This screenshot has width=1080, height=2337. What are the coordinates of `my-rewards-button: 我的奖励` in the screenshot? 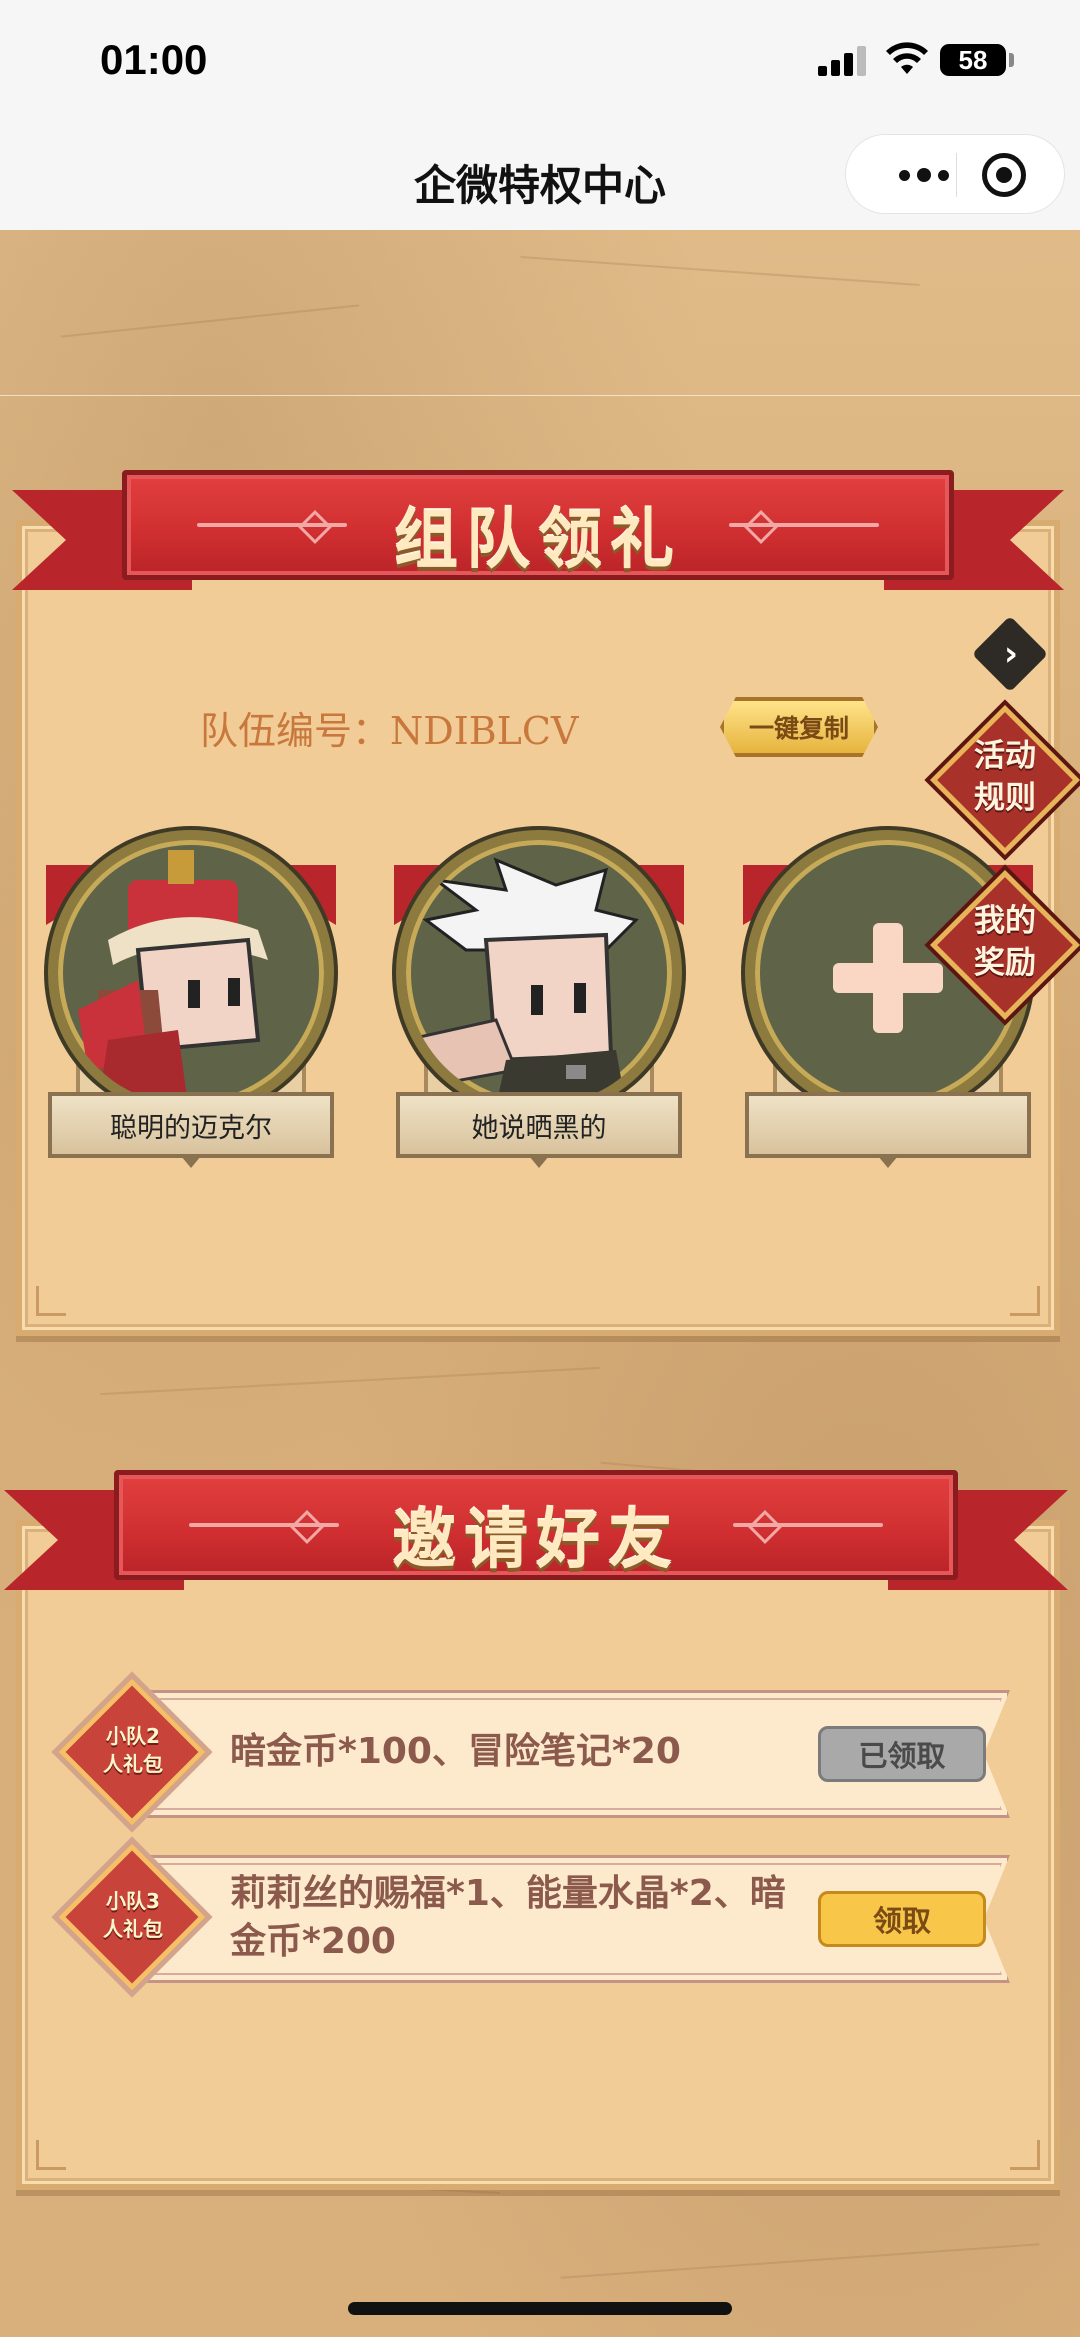 It's located at (1005, 945).